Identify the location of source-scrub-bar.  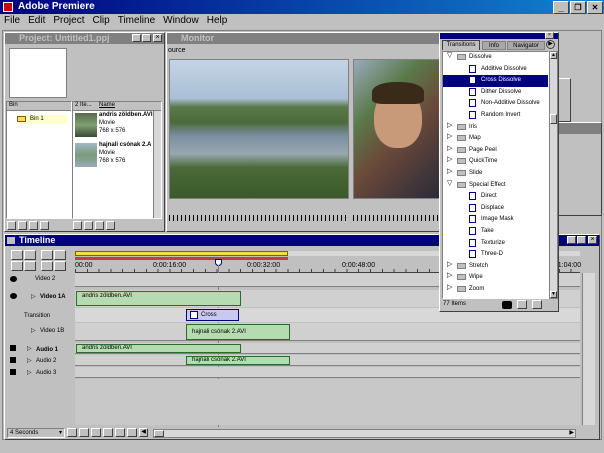
(259, 218).